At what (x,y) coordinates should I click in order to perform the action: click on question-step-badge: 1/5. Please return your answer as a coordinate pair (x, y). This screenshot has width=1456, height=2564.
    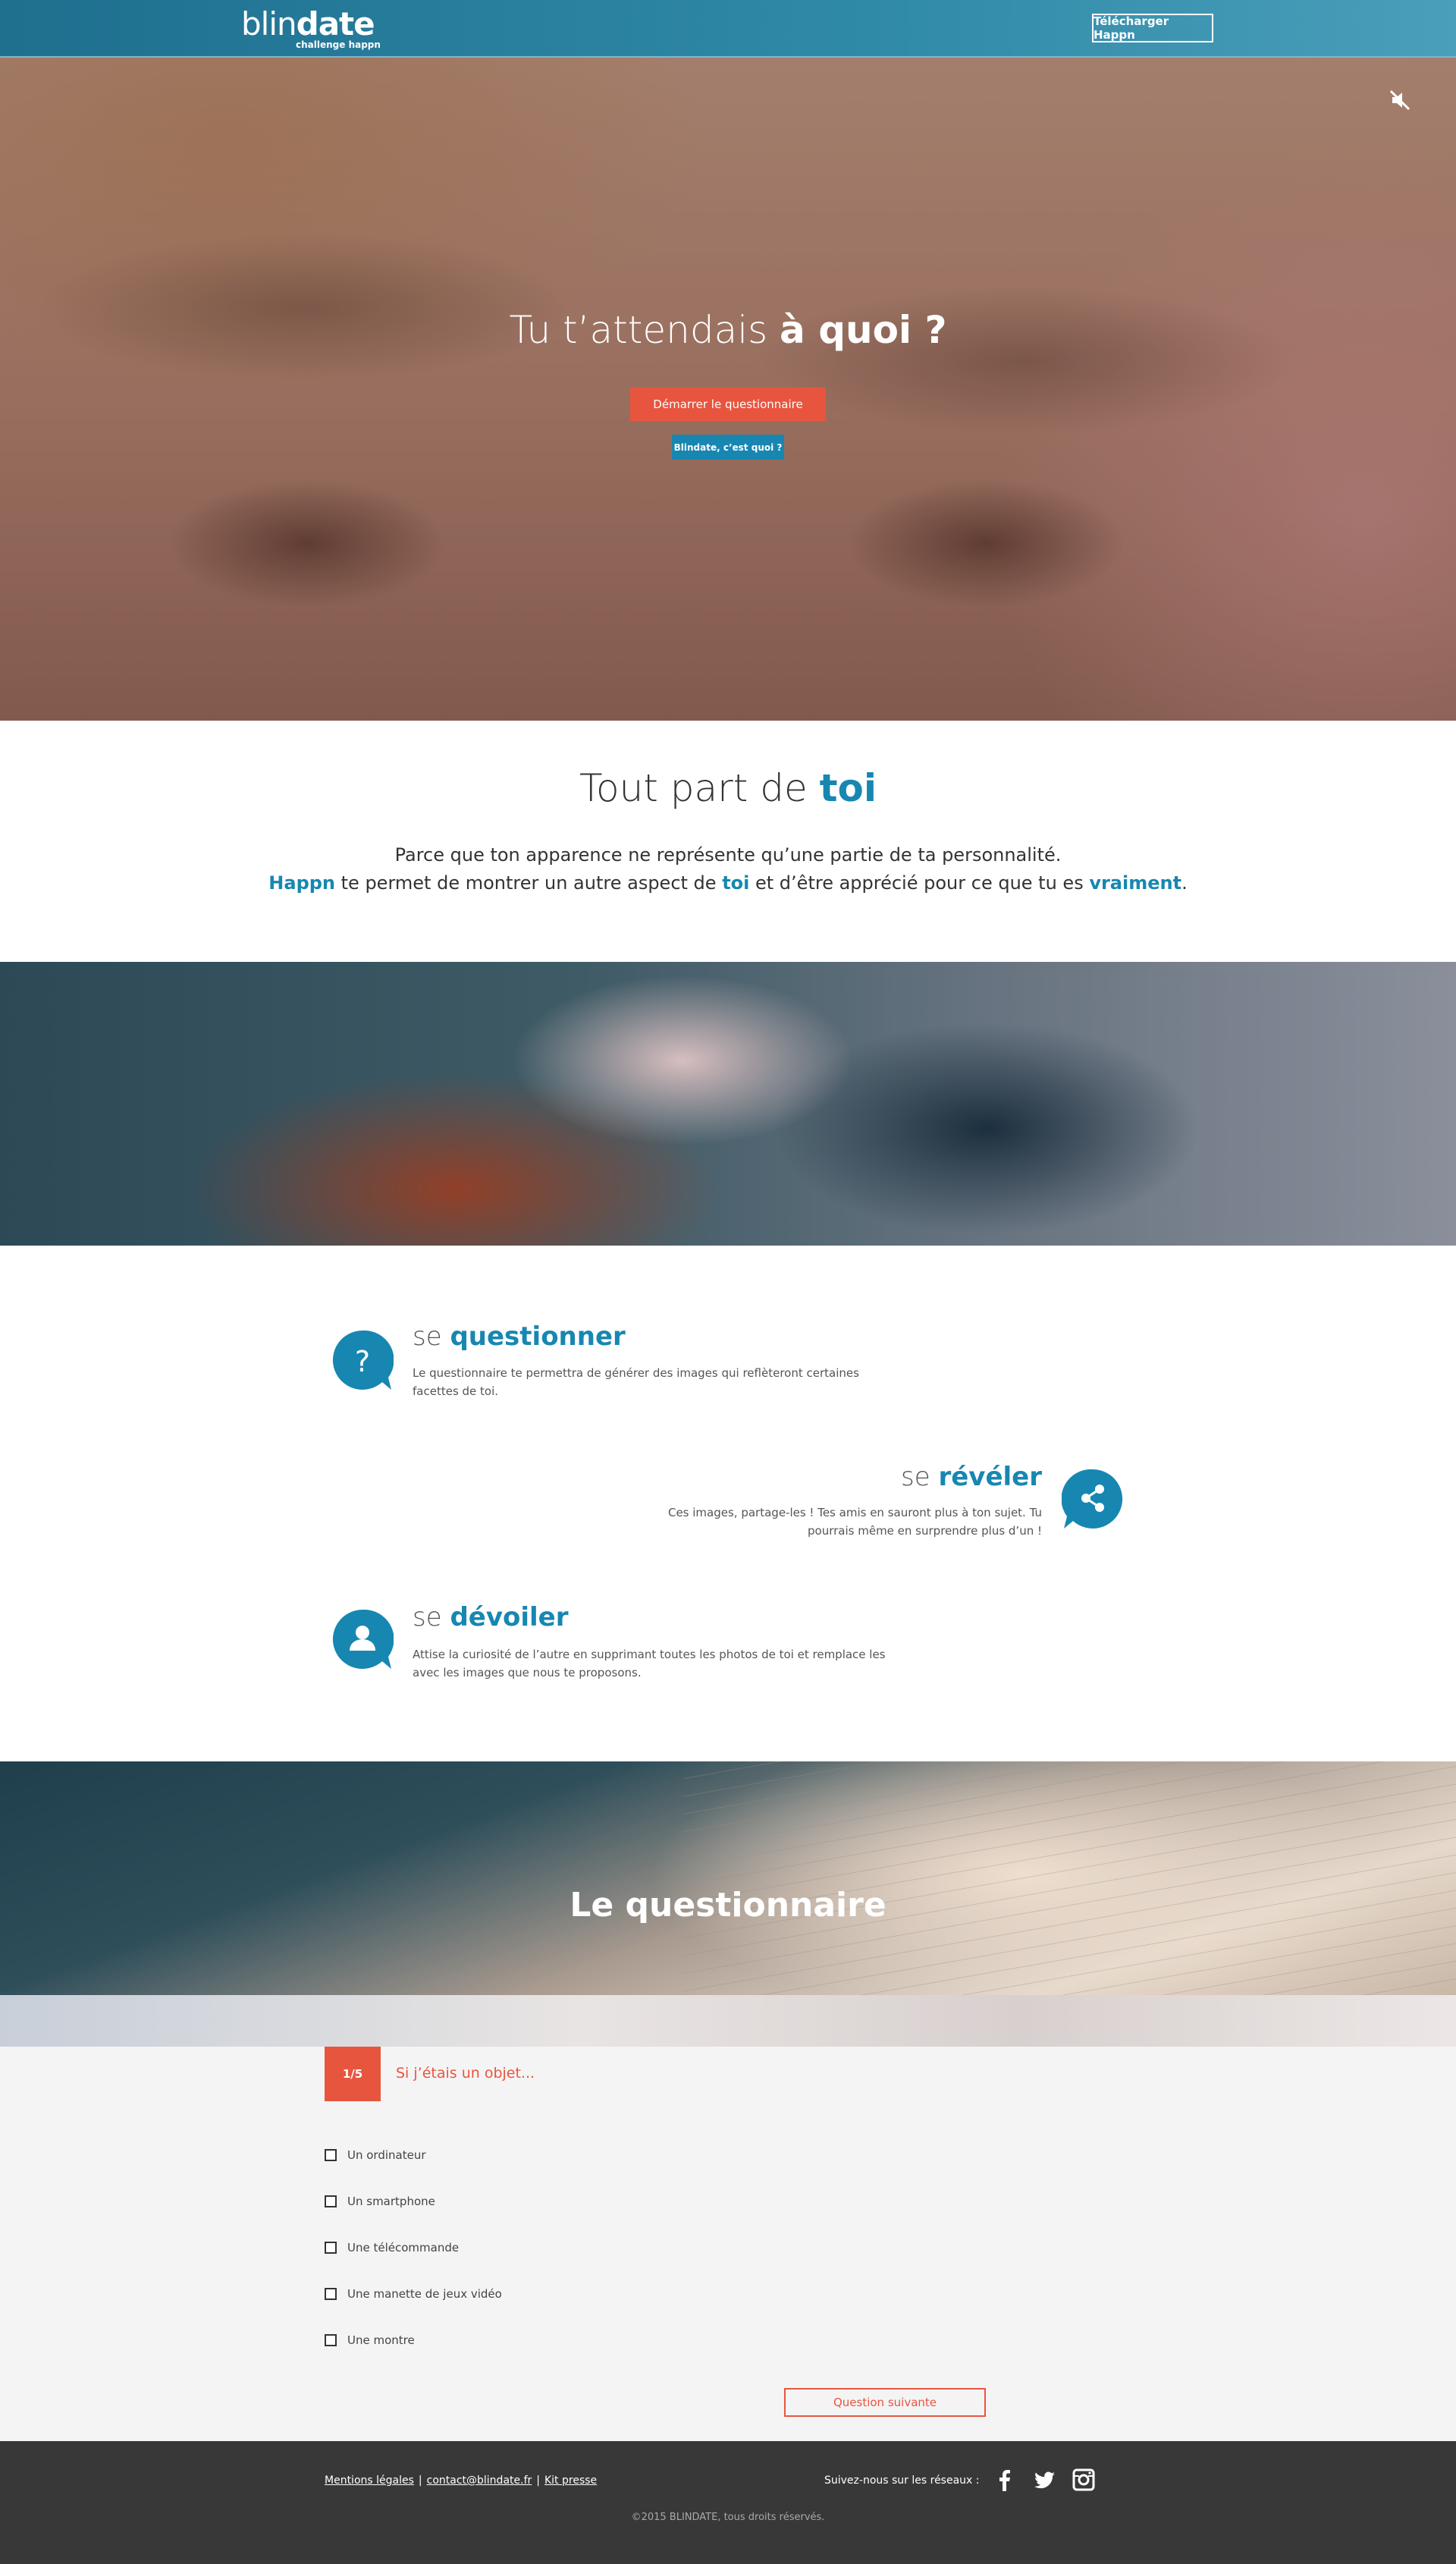
    Looking at the image, I should click on (353, 2074).